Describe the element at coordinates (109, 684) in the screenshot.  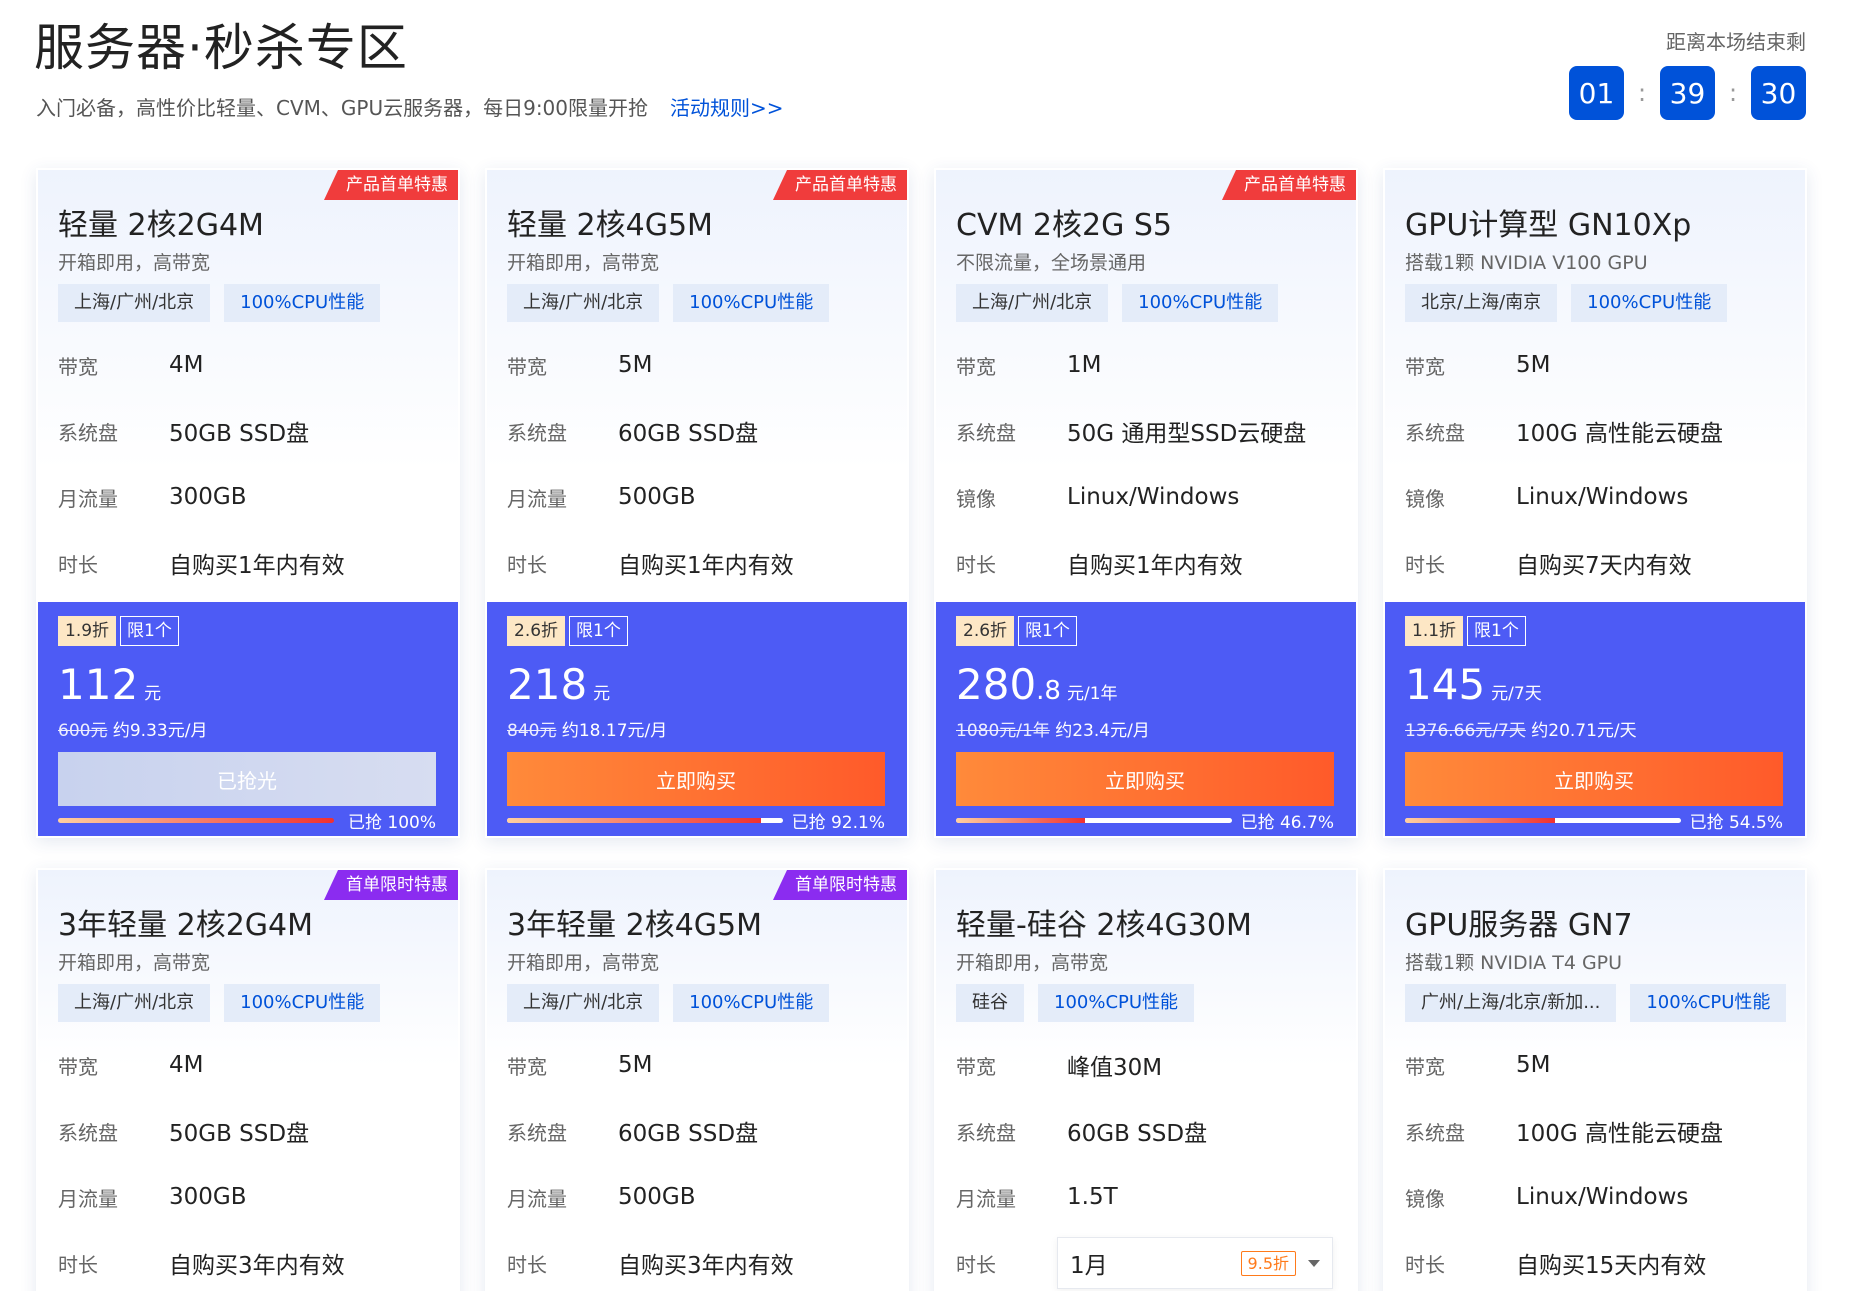
I see `price: 112 元` at that location.